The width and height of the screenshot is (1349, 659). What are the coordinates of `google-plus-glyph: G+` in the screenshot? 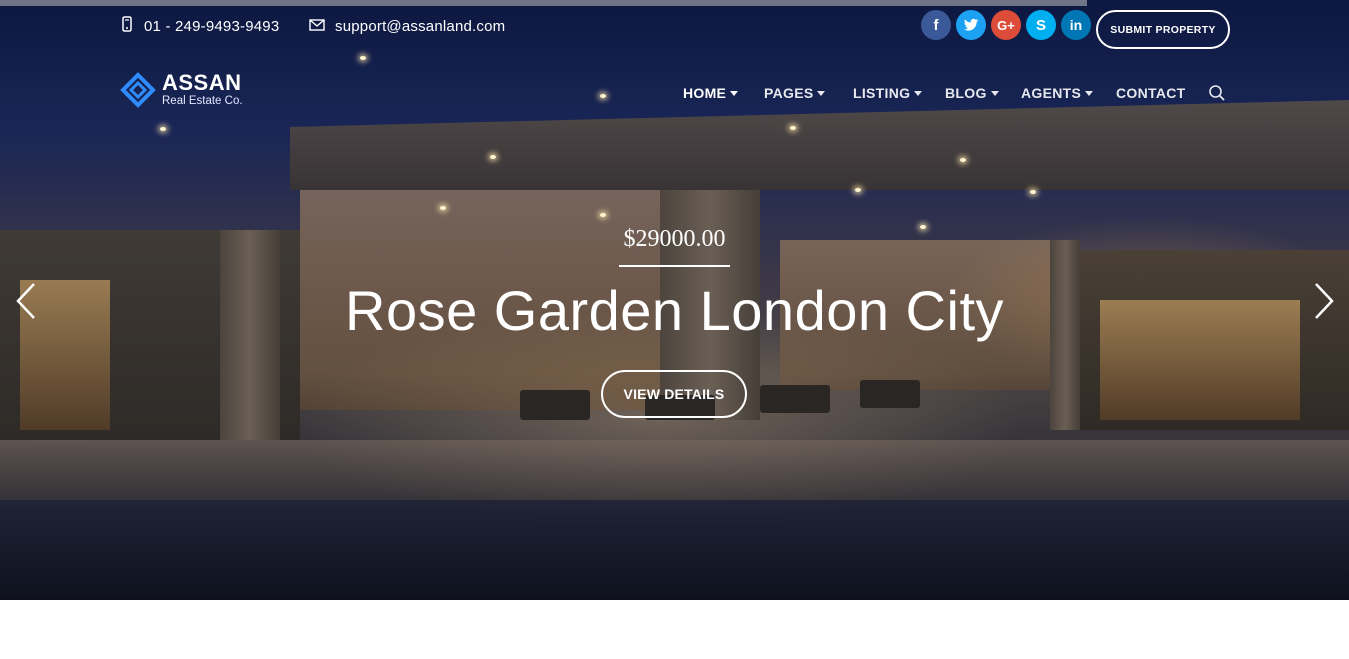 It's located at (1006, 25).